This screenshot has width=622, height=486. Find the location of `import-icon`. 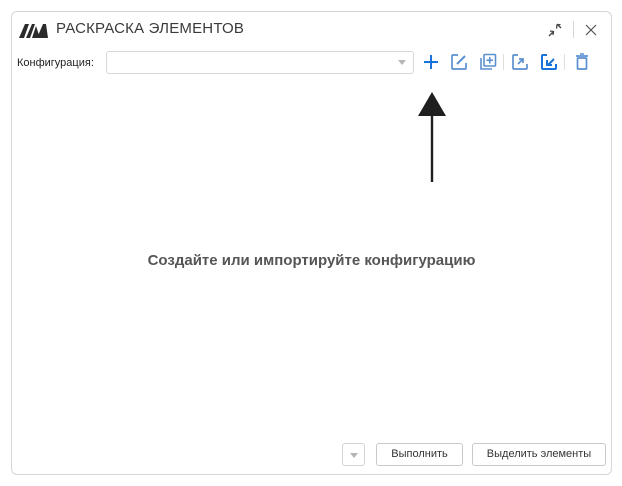

import-icon is located at coordinates (549, 62).